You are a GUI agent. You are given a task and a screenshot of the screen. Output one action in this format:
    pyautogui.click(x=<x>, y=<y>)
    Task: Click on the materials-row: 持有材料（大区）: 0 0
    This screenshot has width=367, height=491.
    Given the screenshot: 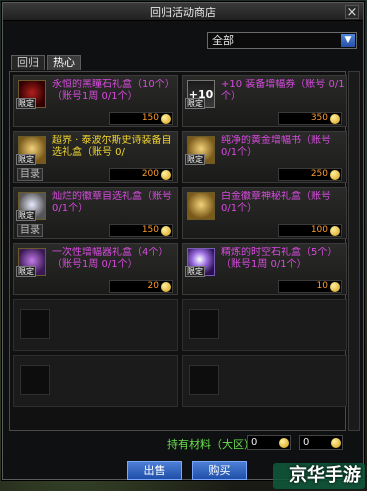 What is the action you would take?
    pyautogui.click(x=184, y=444)
    